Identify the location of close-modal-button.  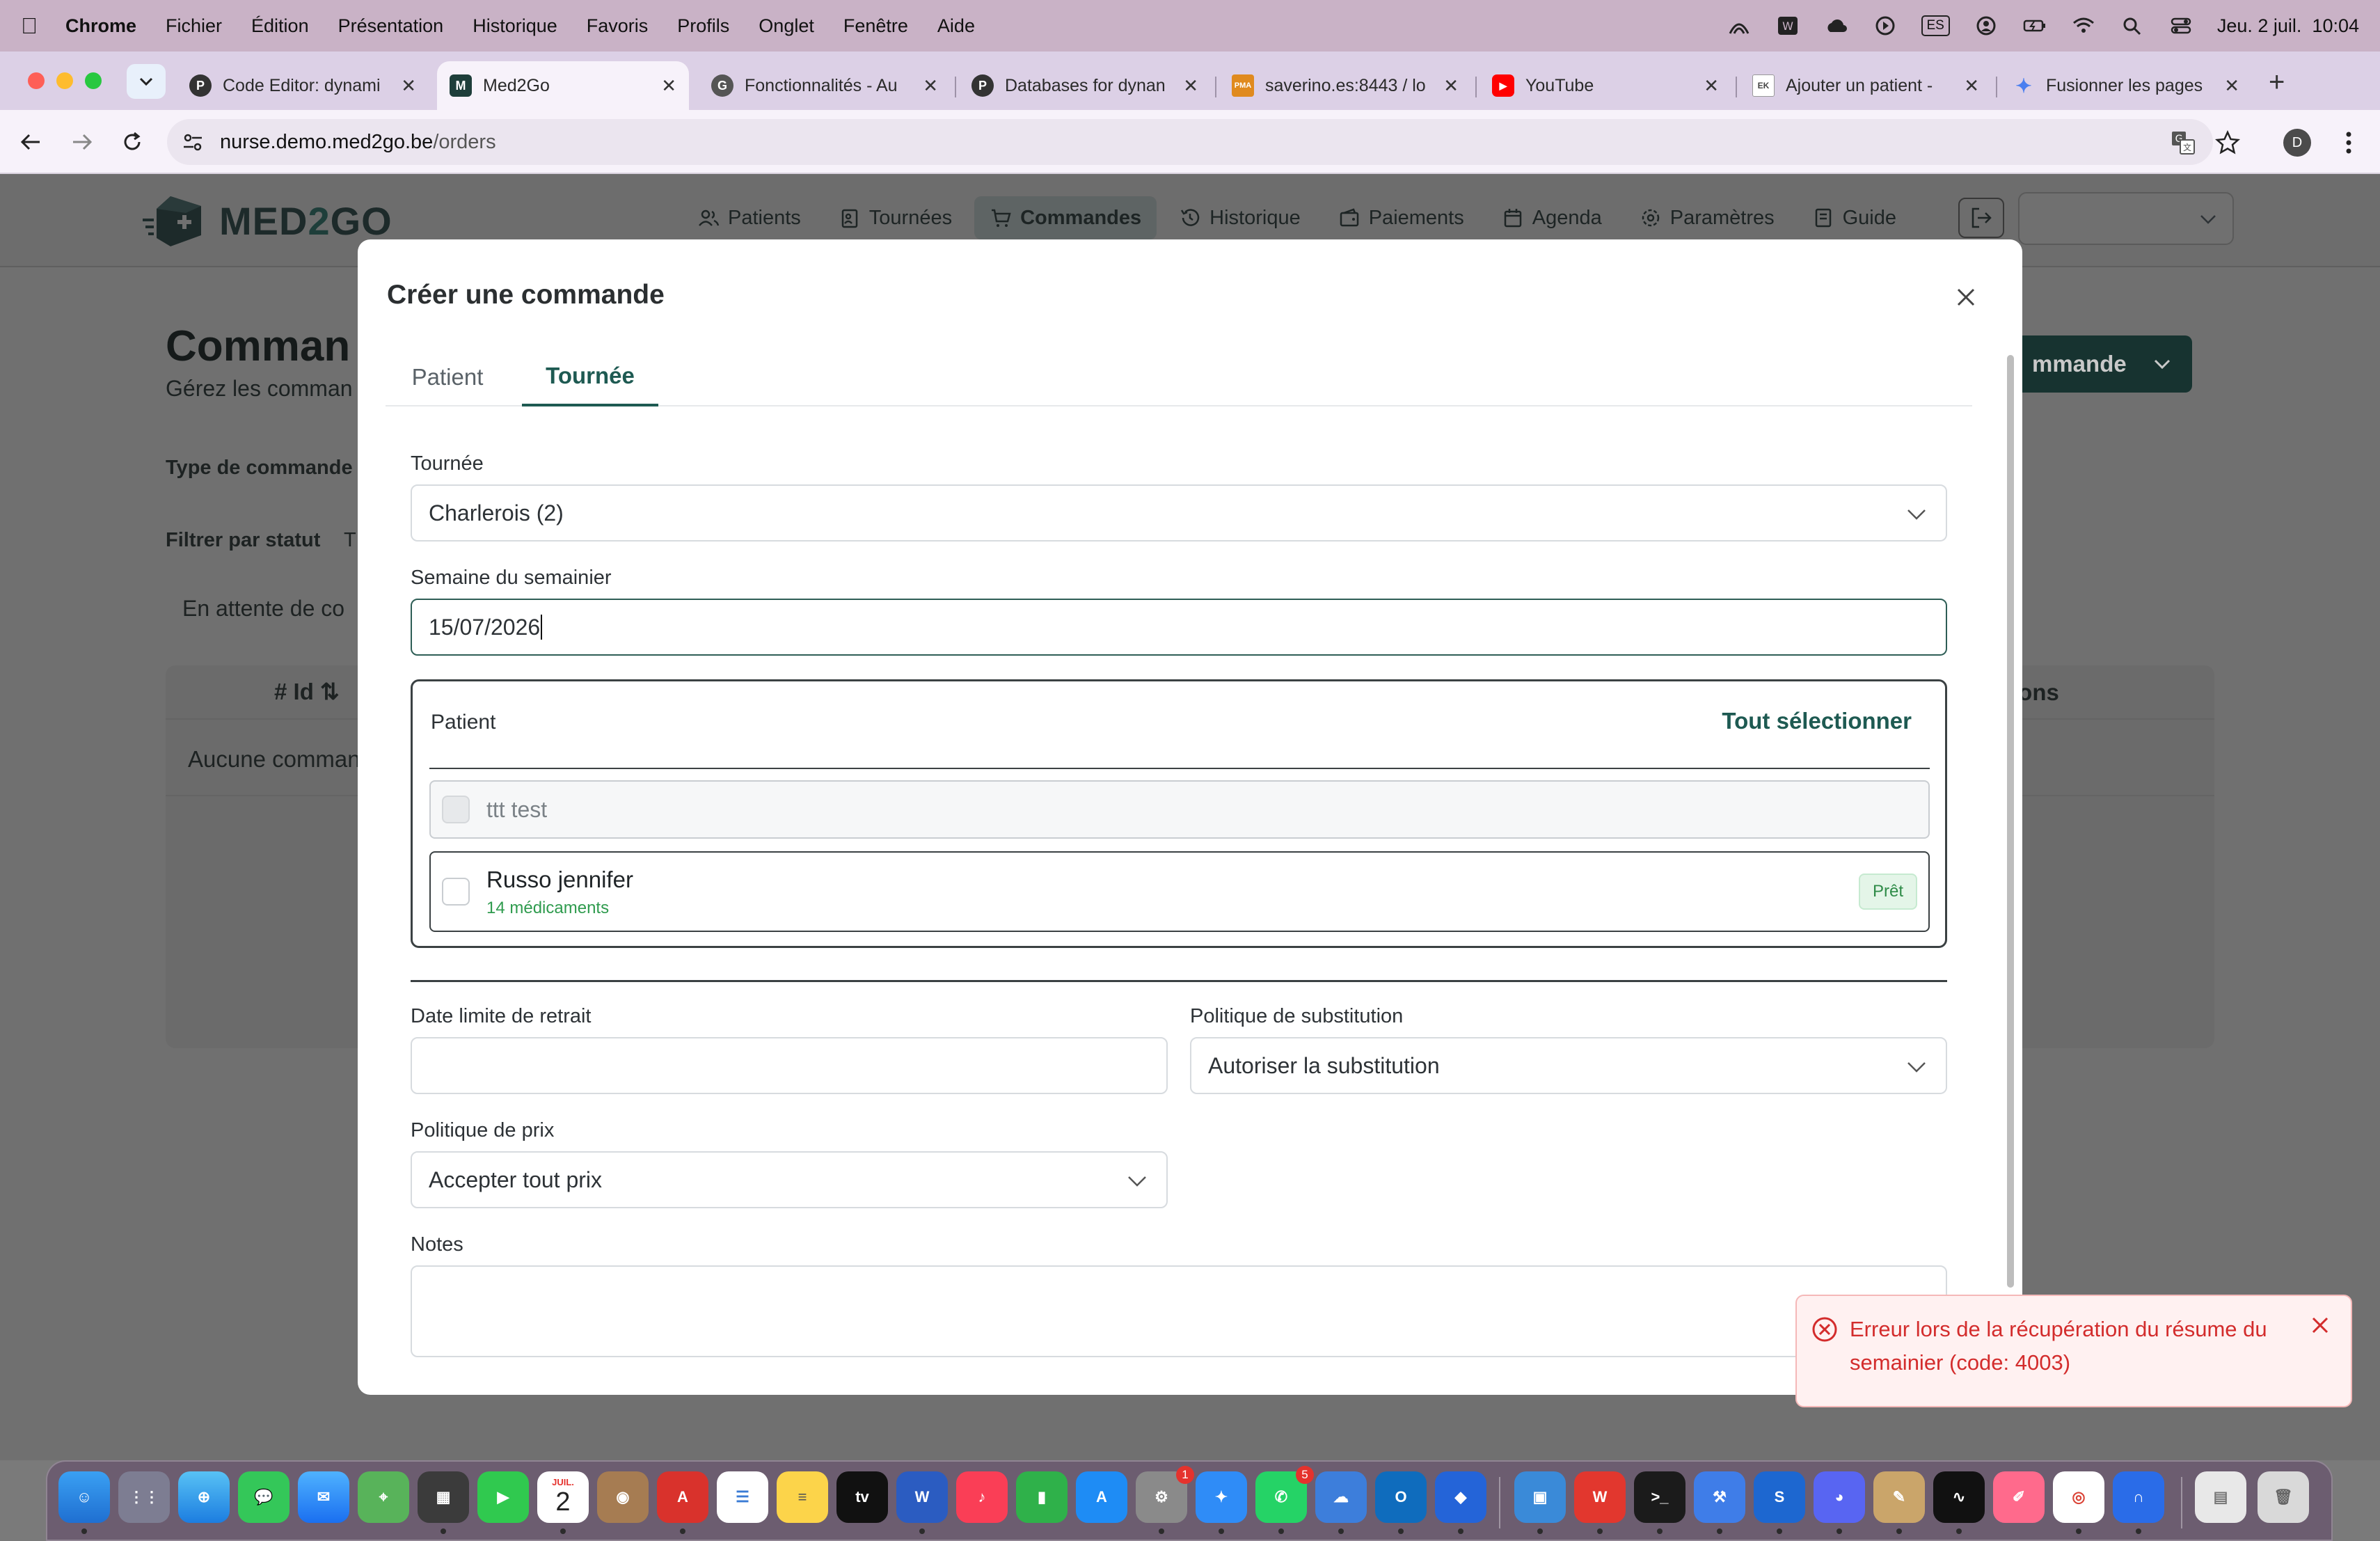
(1966, 297).